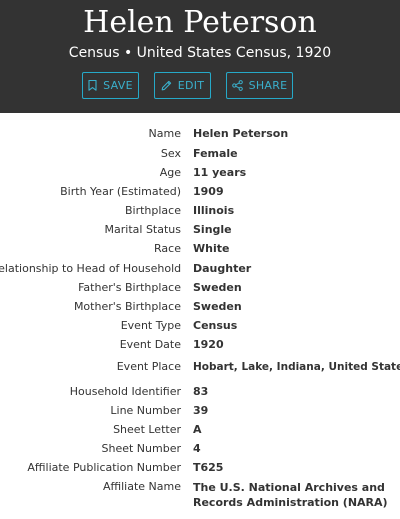 Image resolution: width=400 pixels, height=519 pixels. I want to click on field-value: Hobart, Lake, Indiana, United States, so click(296, 367).